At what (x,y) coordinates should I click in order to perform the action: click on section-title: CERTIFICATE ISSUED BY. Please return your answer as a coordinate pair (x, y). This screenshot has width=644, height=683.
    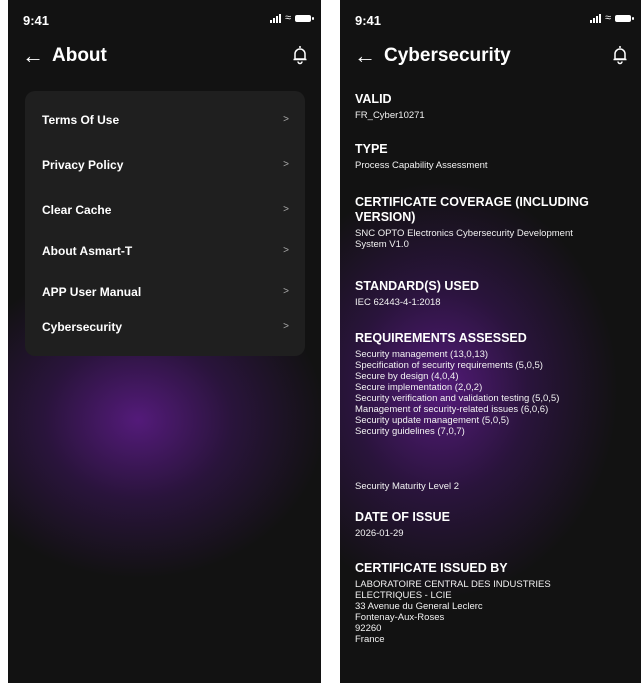
    Looking at the image, I should click on (431, 568).